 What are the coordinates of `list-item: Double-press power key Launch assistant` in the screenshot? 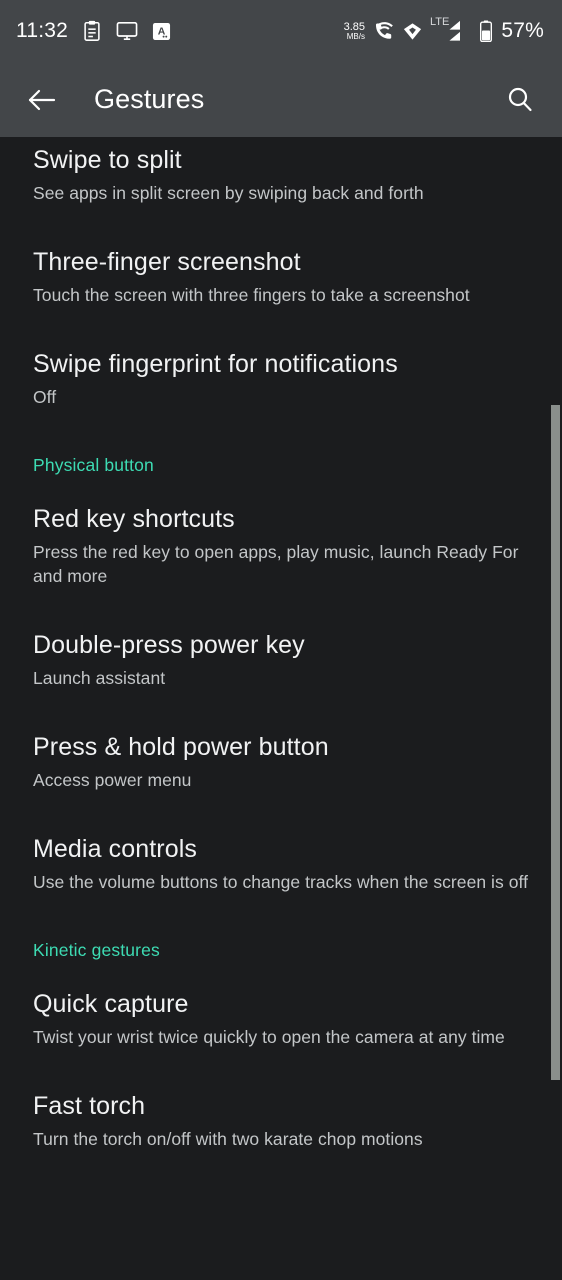 It's located at (281, 659).